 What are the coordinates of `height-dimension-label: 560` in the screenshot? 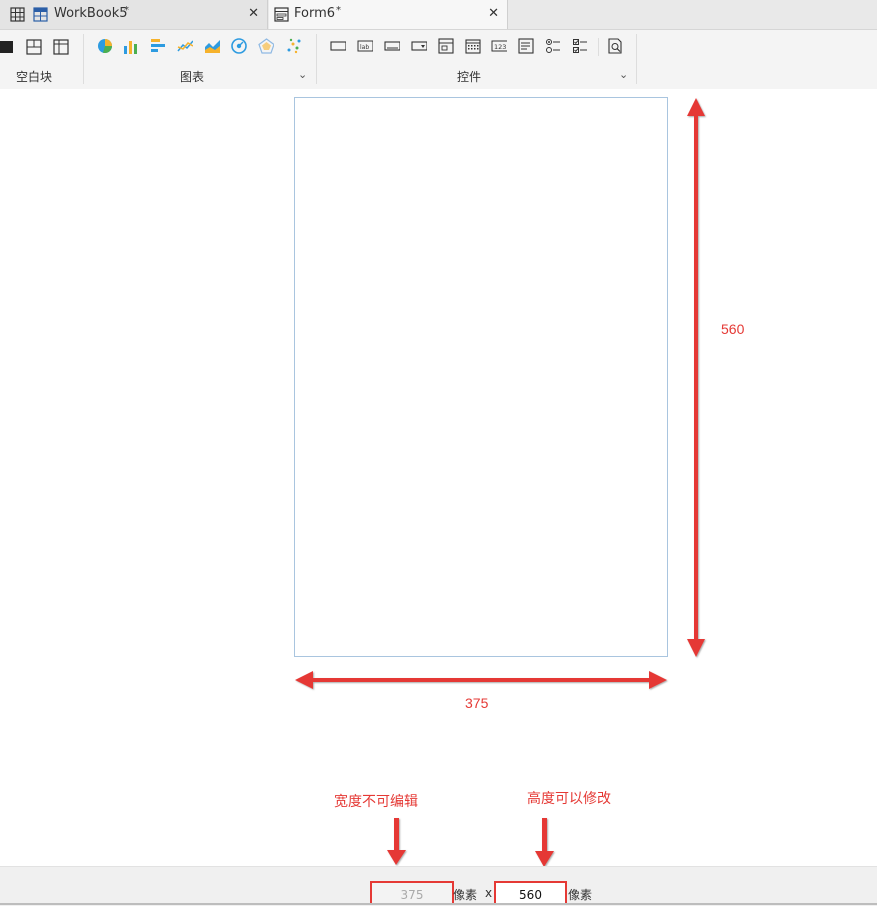 It's located at (733, 329).